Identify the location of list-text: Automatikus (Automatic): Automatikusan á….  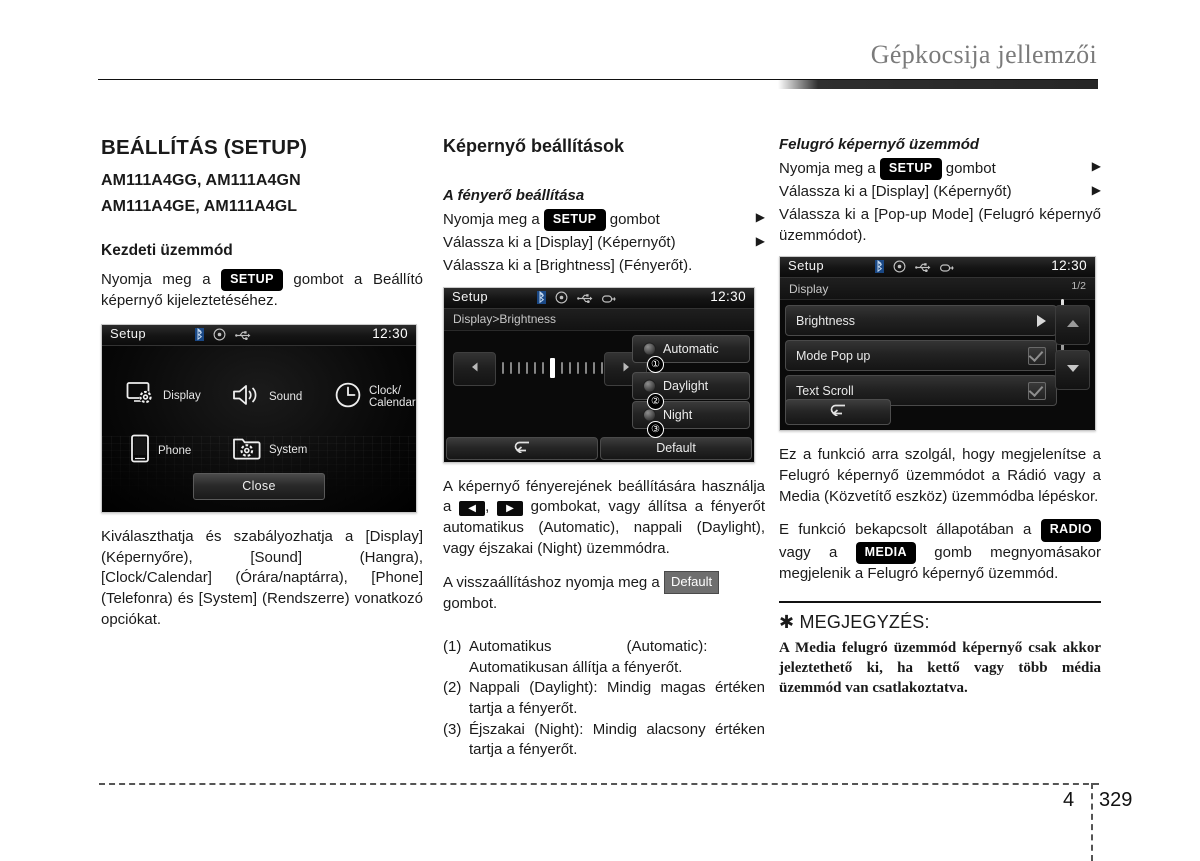
(588, 657).